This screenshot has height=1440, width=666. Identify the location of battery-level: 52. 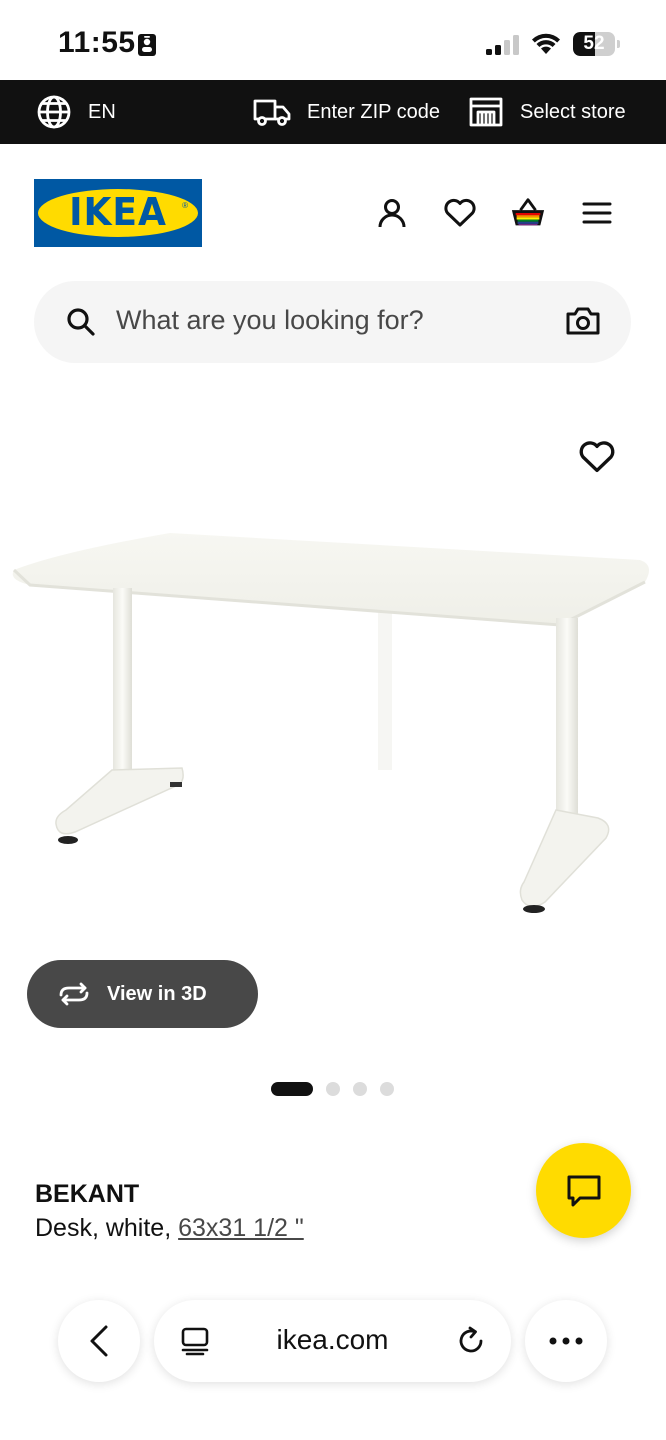
(594, 43).